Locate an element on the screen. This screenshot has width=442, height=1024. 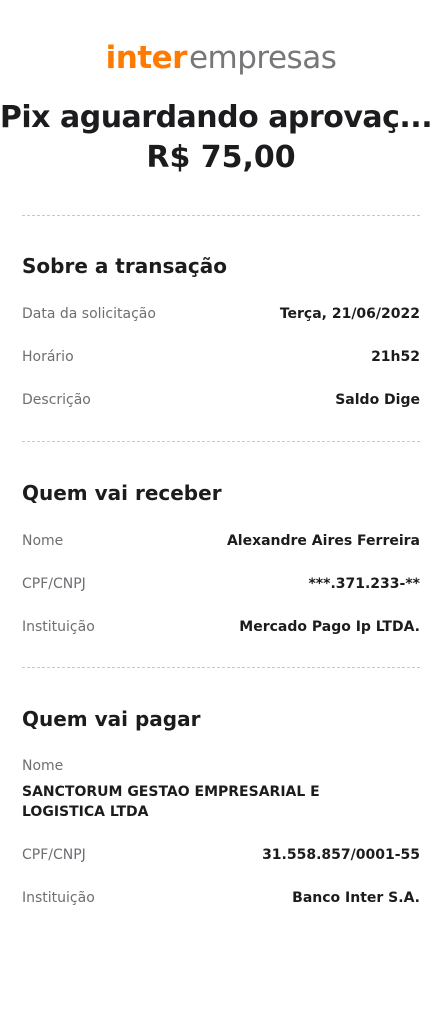
payer-institution-value: Banco Inter S.A. is located at coordinates (356, 898).